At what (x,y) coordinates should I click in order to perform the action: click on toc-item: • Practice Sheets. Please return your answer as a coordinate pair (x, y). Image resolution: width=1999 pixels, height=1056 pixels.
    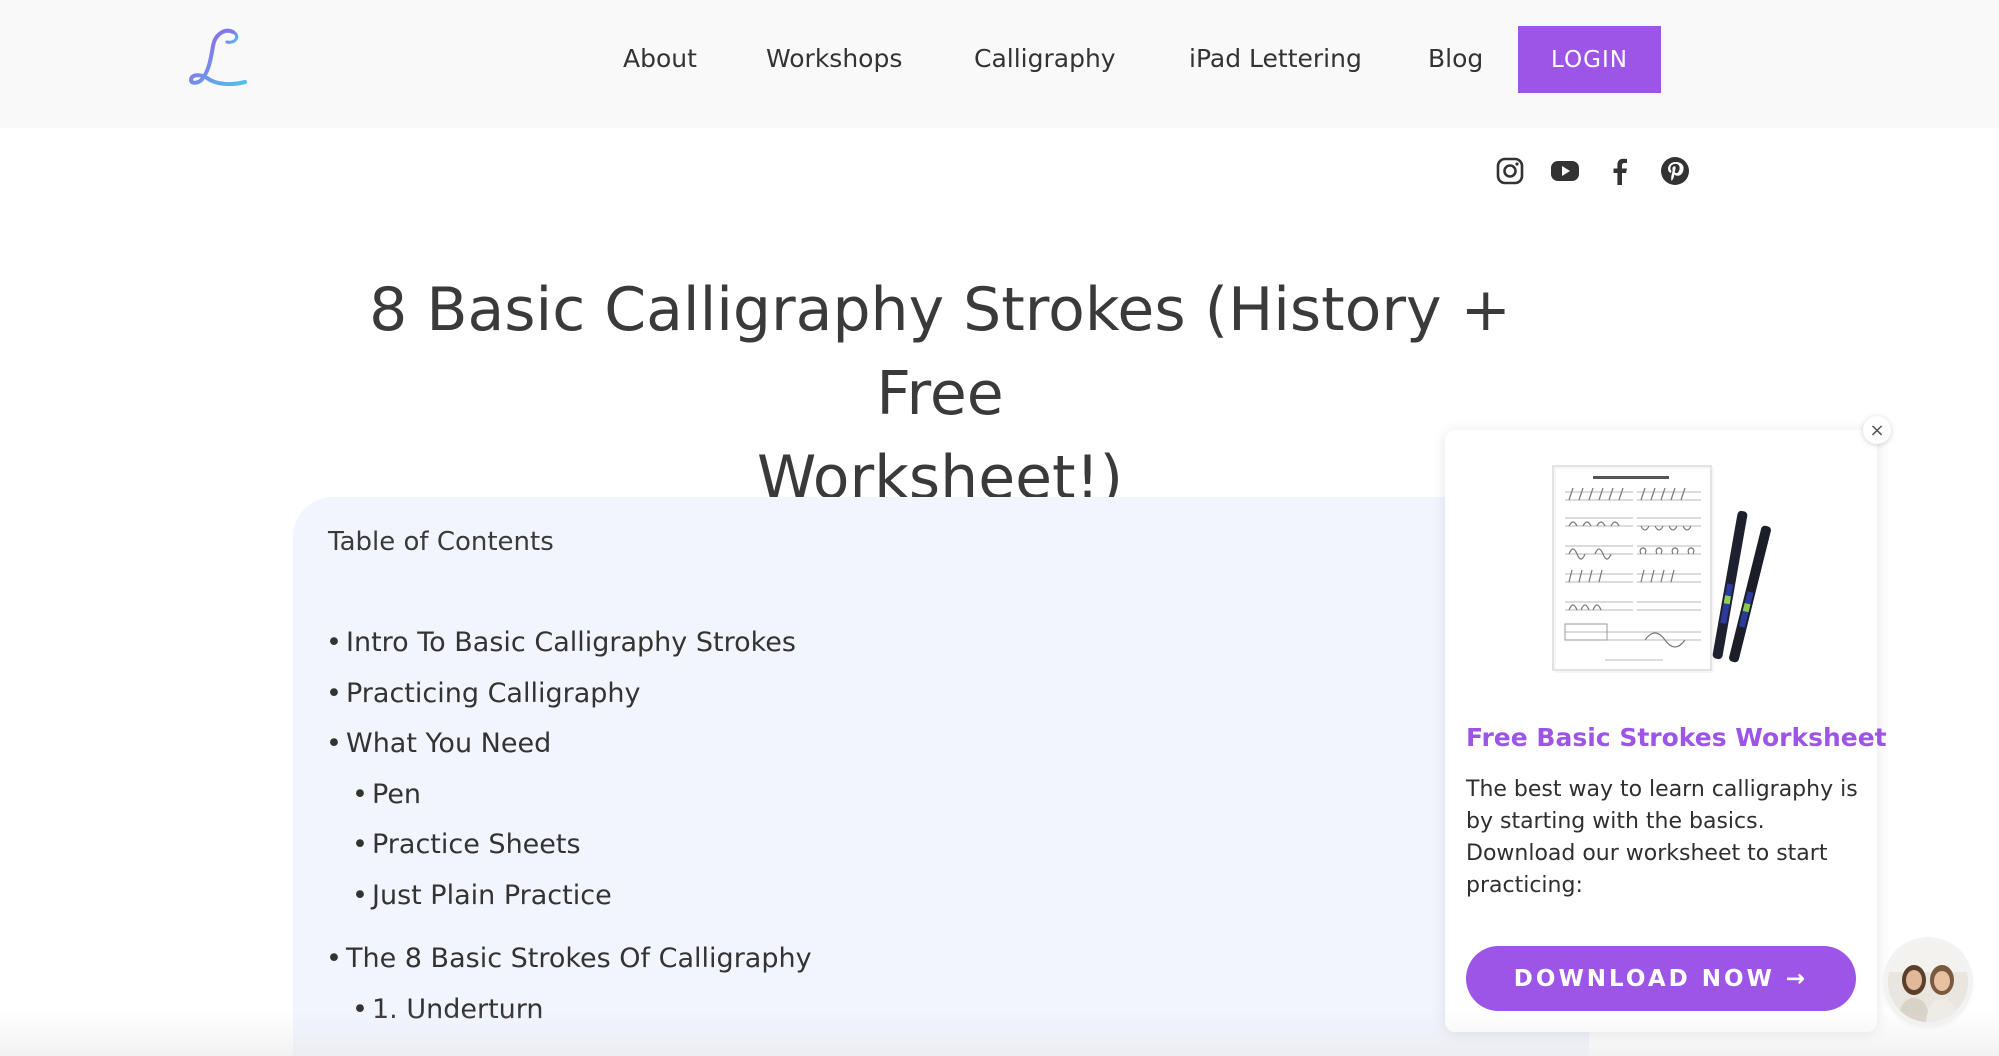
    Looking at the image, I should click on (466, 844).